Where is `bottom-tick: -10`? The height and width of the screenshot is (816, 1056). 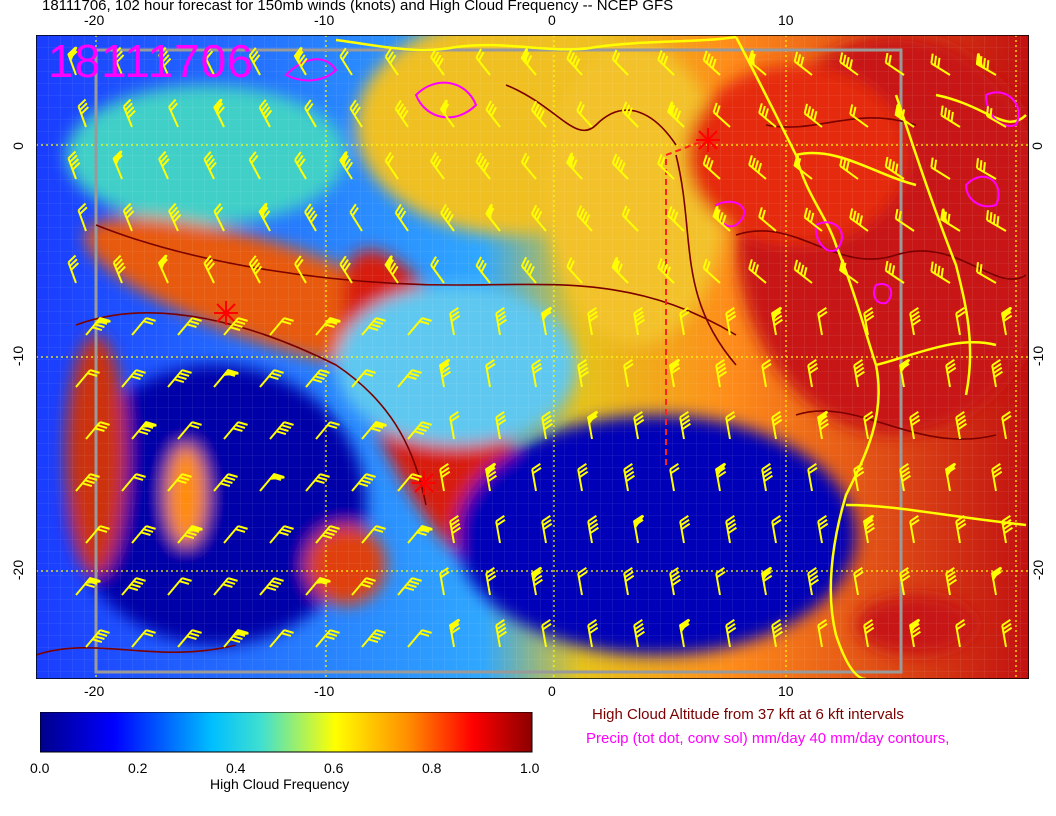 bottom-tick: -10 is located at coordinates (324, 691).